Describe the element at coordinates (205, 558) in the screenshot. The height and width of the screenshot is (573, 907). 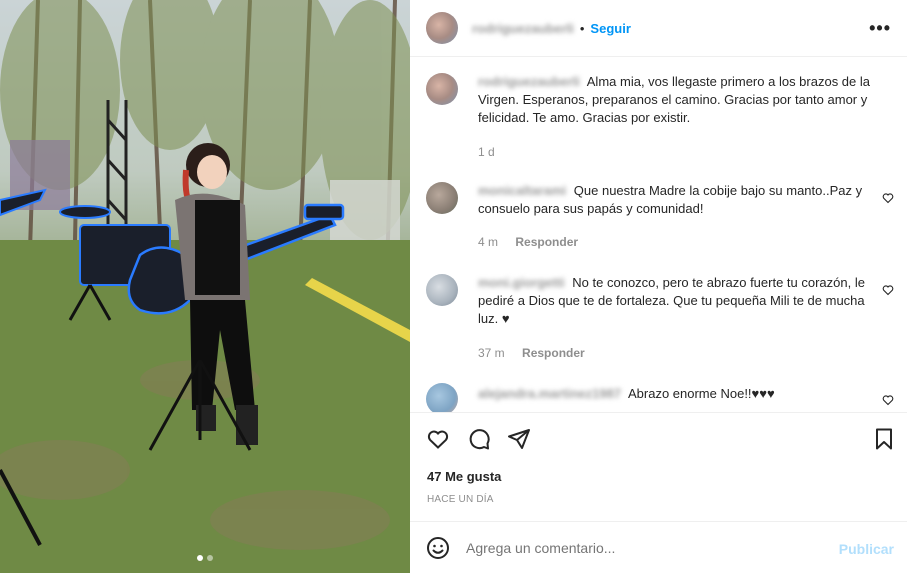
I see `carousel-indicators` at that location.